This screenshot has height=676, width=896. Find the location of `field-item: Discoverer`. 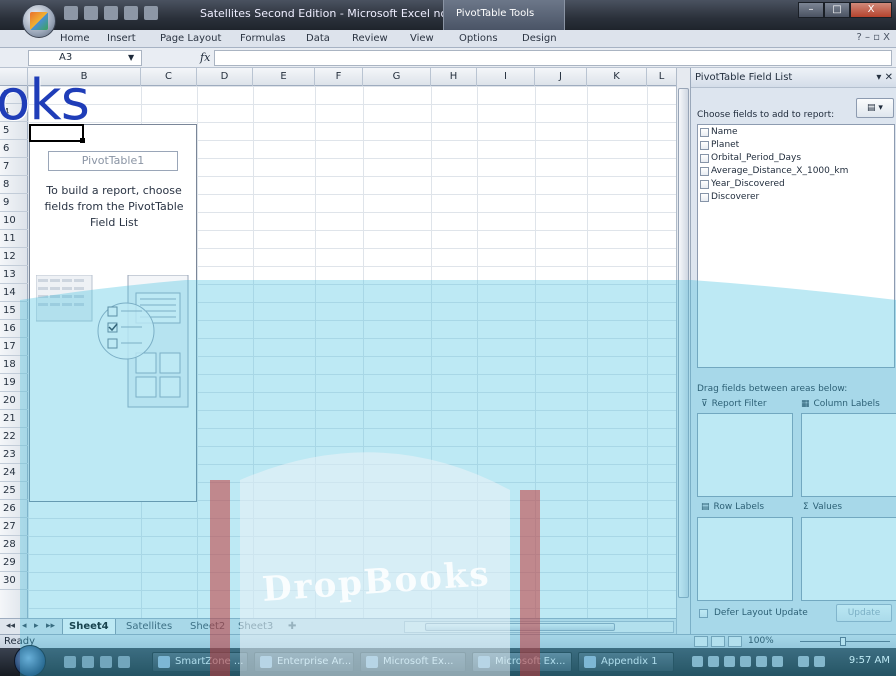

field-item: Discoverer is located at coordinates (796, 197).